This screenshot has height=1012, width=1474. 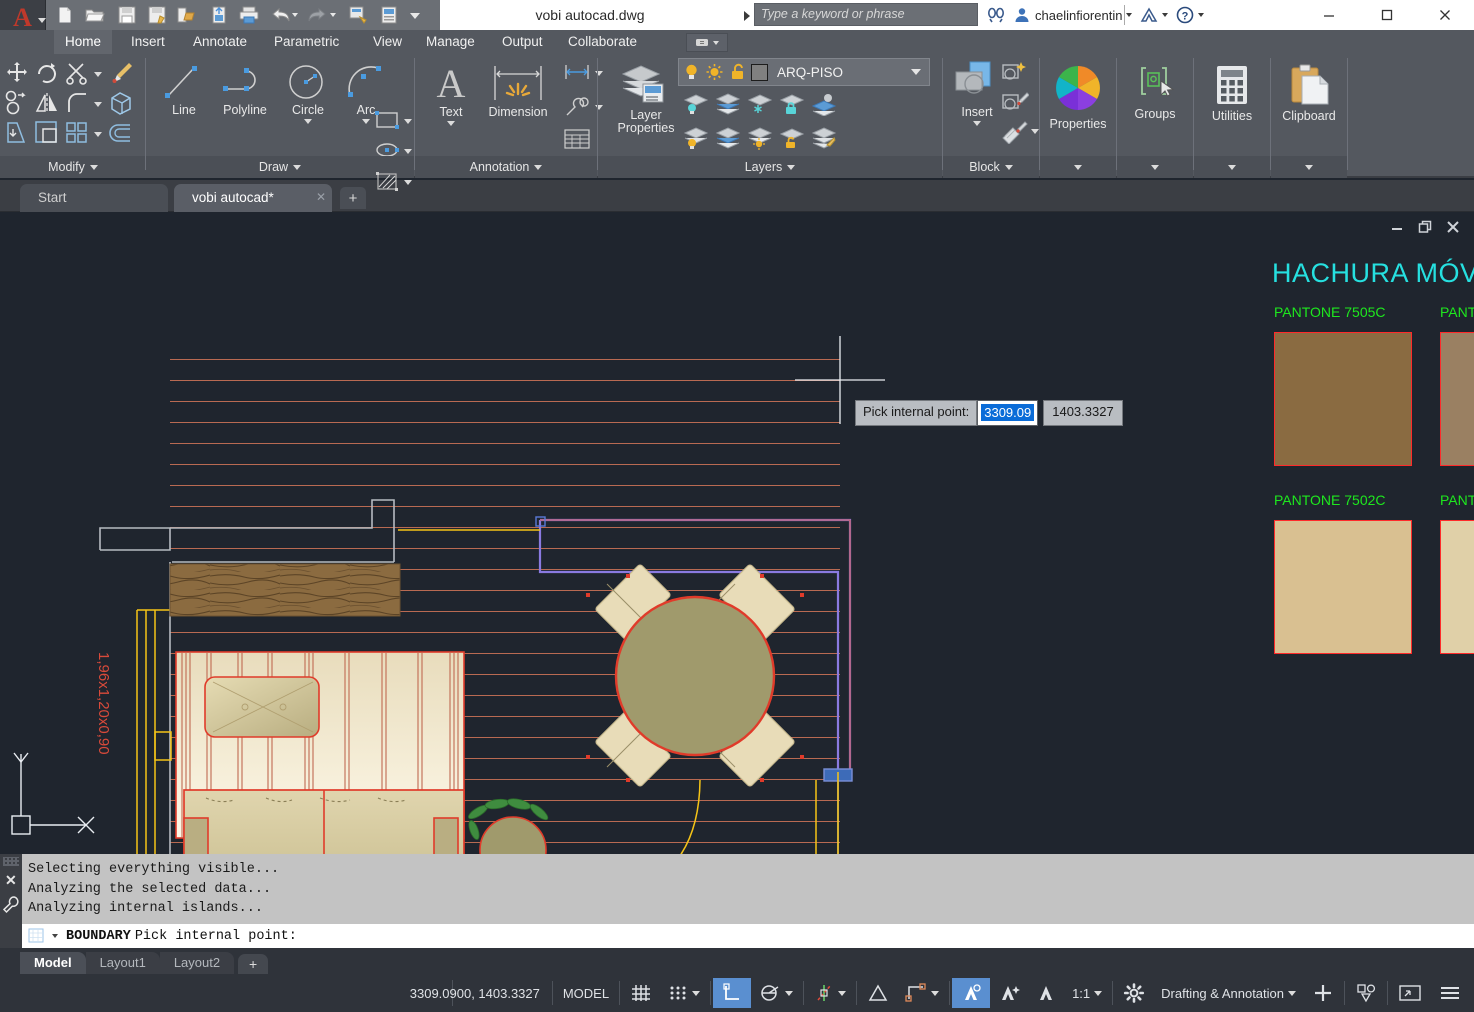 What do you see at coordinates (732, 993) in the screenshot?
I see `ortho-mode-toggle` at bounding box center [732, 993].